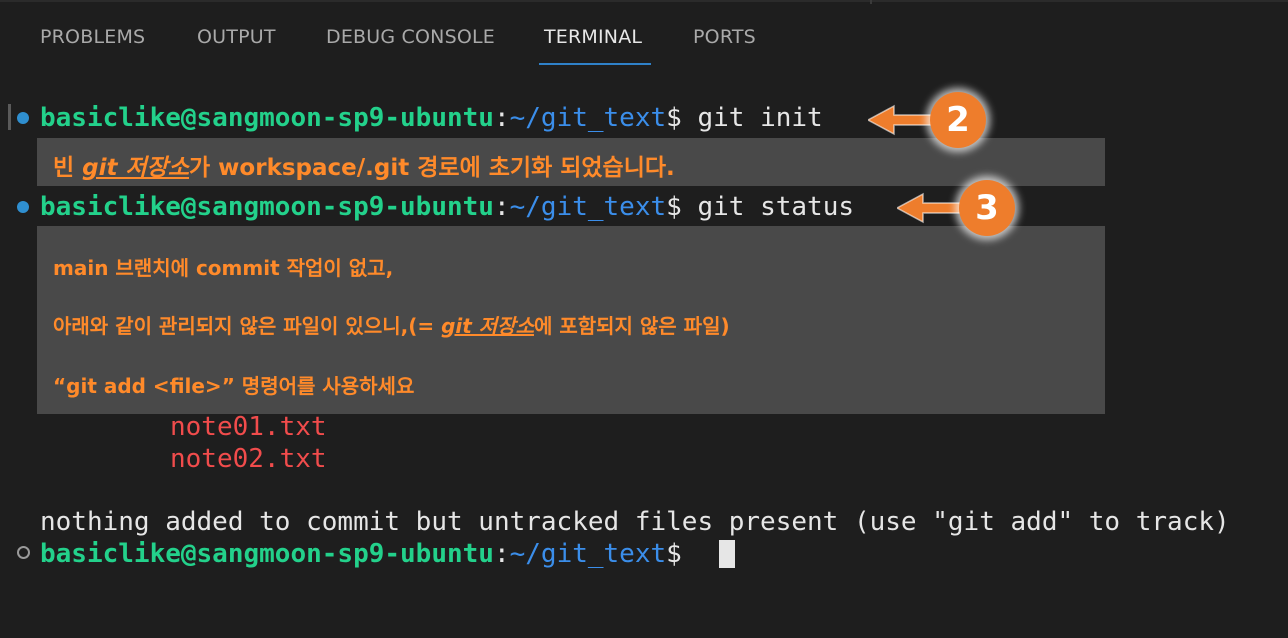 The height and width of the screenshot is (638, 1288). Describe the element at coordinates (236, 37) in the screenshot. I see `tab-output: OUTPUT` at that location.